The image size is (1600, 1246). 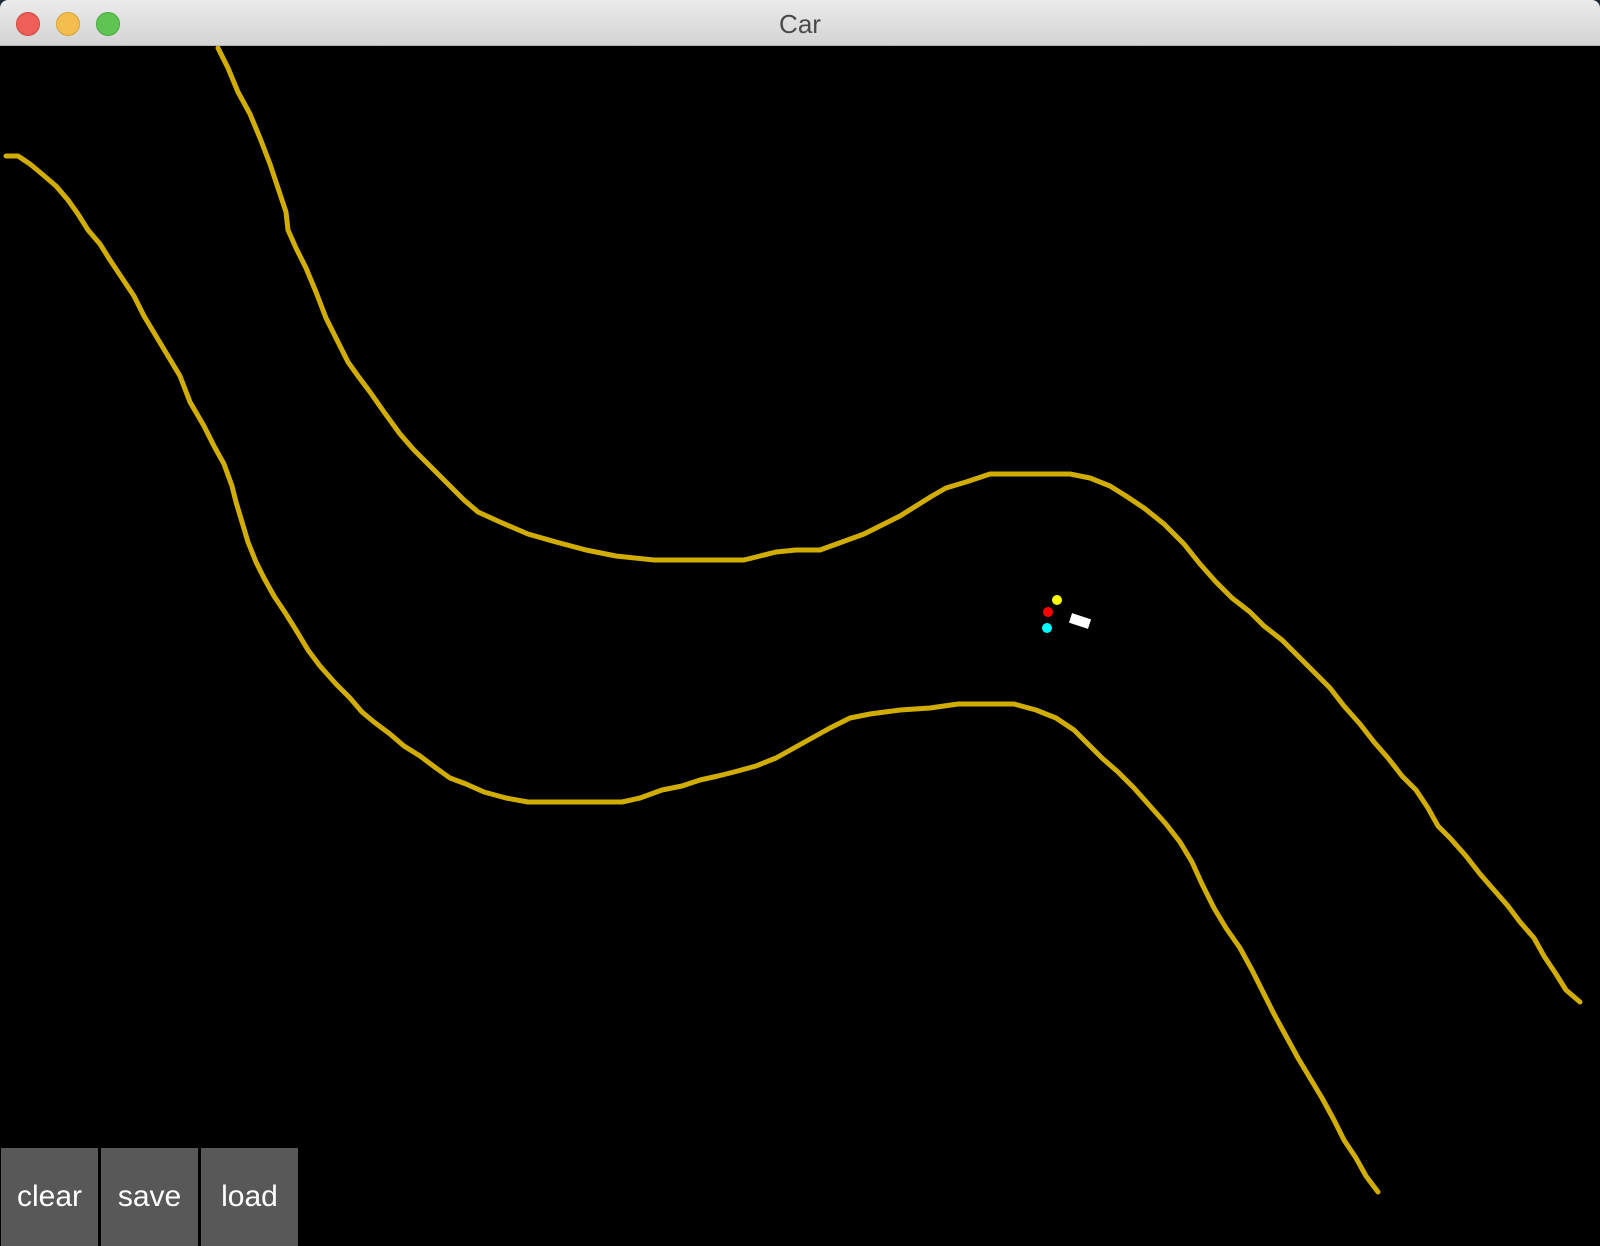 What do you see at coordinates (1080, 621) in the screenshot?
I see `car-body` at bounding box center [1080, 621].